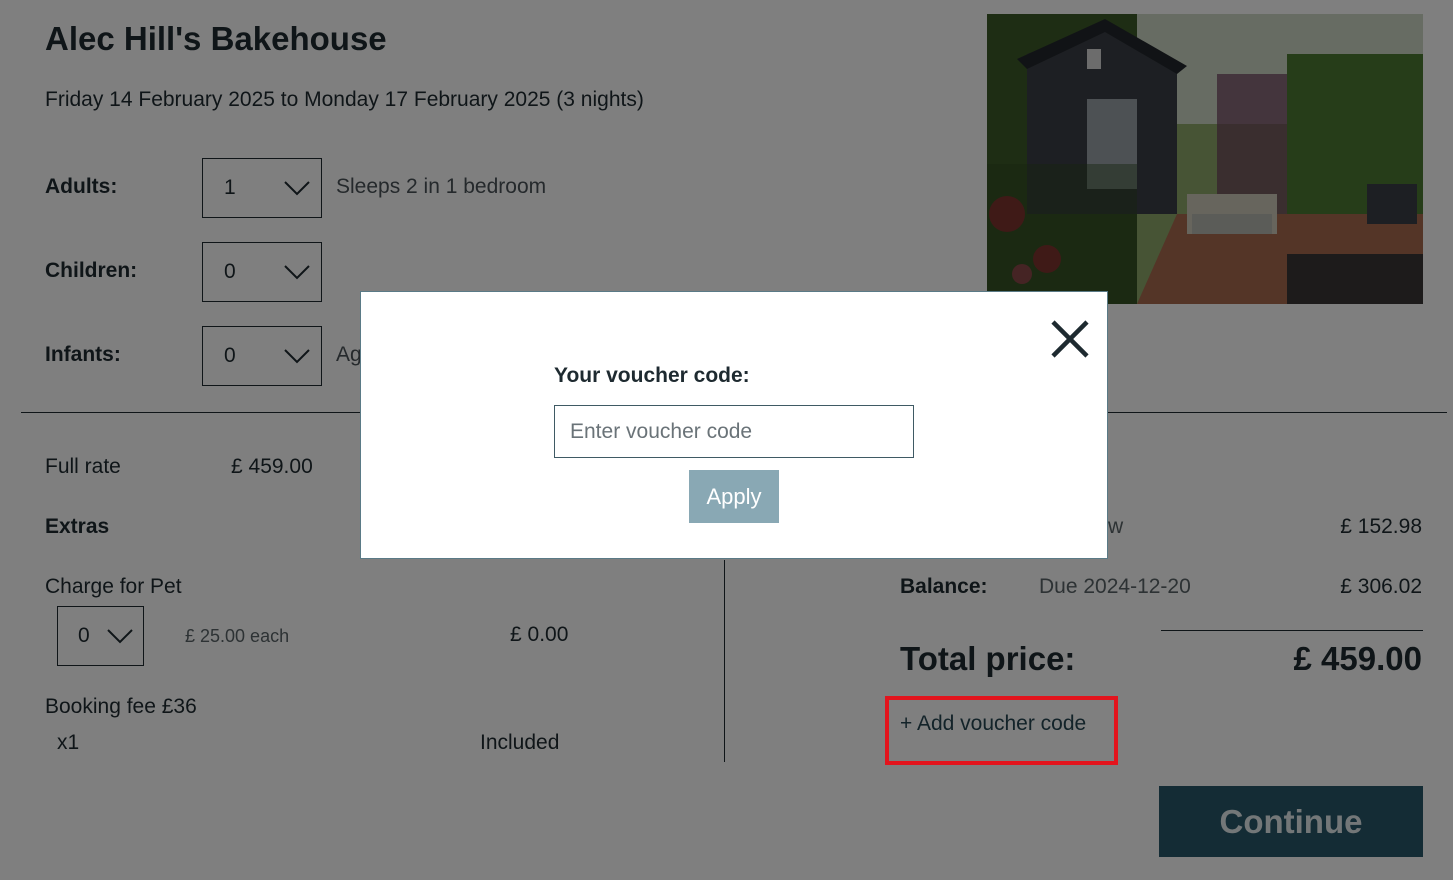  Describe the element at coordinates (652, 375) in the screenshot. I see `voucher-code-label: Your voucher code:` at that location.